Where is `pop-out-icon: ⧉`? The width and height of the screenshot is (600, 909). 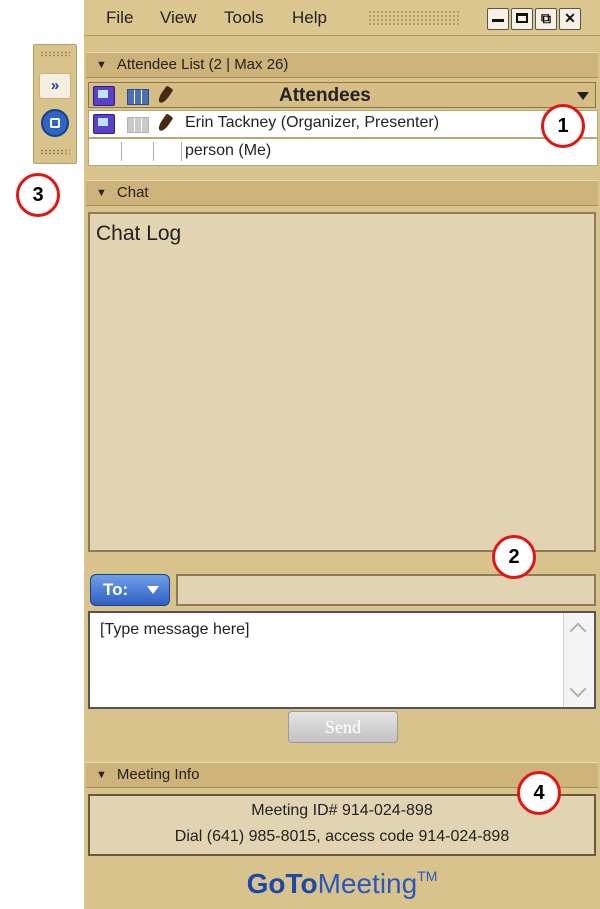 pop-out-icon: ⧉ is located at coordinates (546, 18).